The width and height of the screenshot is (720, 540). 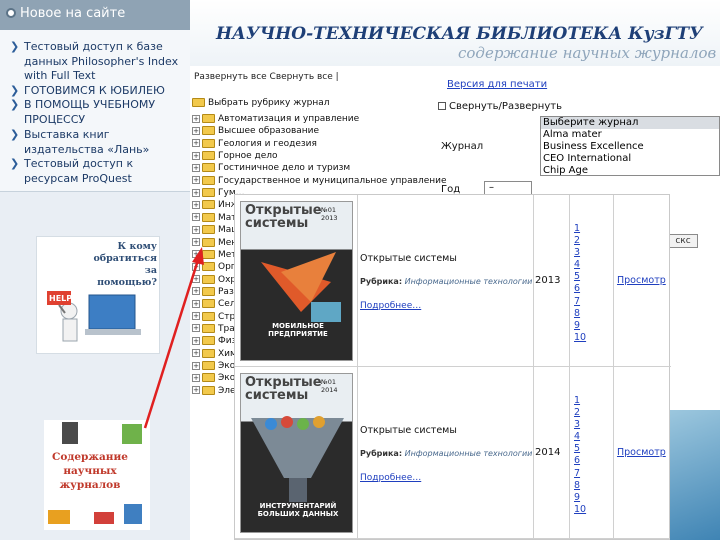 I want to click on tree-item: + Высшее образование, so click(x=255, y=131).